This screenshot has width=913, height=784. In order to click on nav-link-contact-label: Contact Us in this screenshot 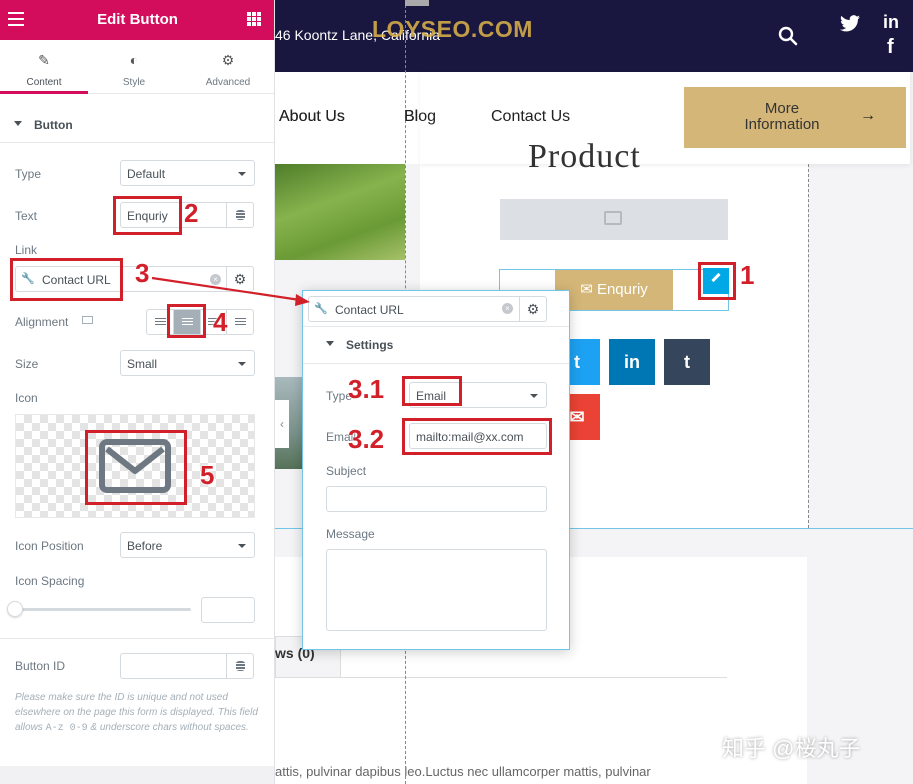, I will do `click(531, 116)`.